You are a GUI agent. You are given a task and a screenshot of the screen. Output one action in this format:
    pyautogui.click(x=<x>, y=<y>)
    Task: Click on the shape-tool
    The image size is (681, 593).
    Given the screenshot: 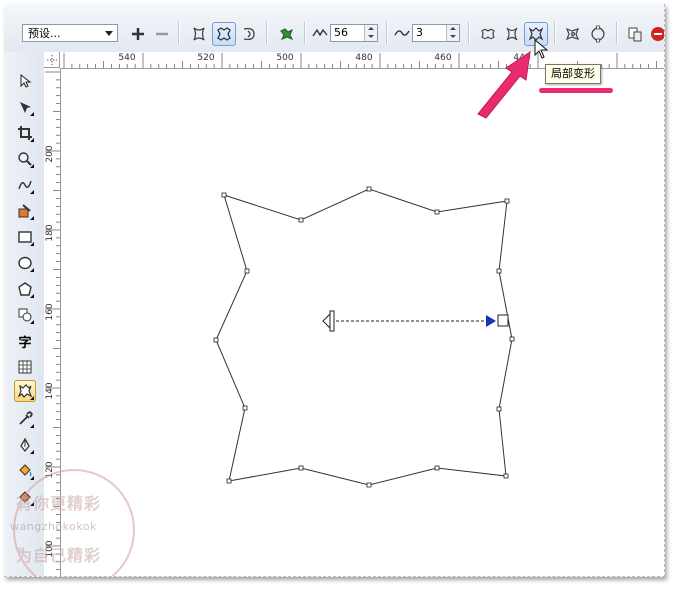 What is the action you would take?
    pyautogui.click(x=25, y=107)
    